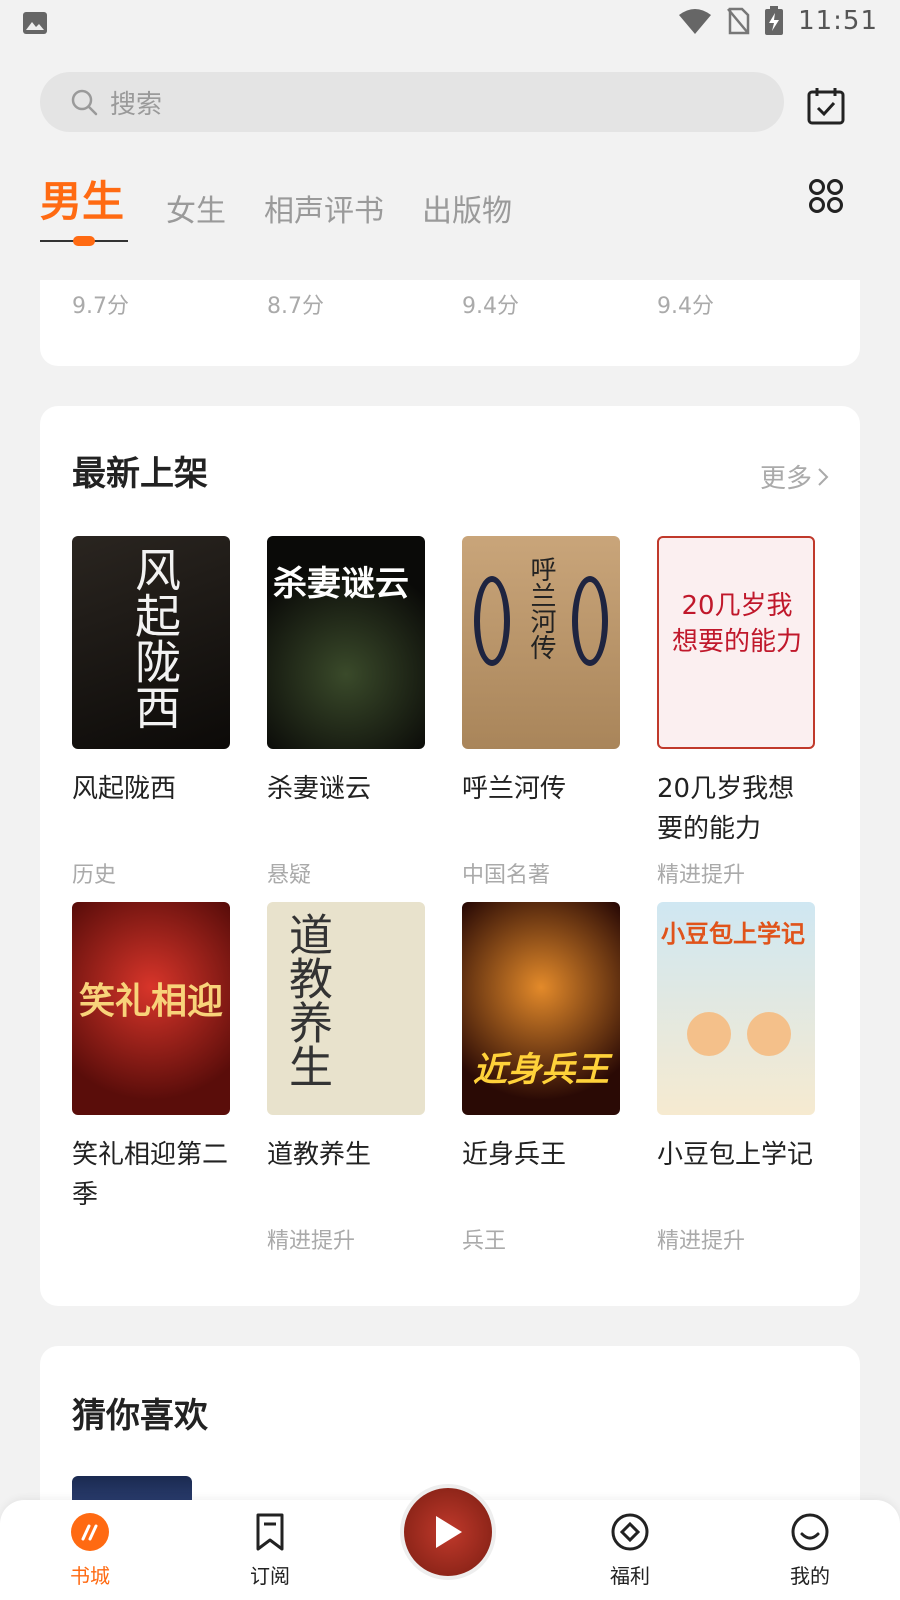 This screenshot has height=1600, width=900. I want to click on book-item: 道教养生 道教养生 精进提升, so click(346, 1078).